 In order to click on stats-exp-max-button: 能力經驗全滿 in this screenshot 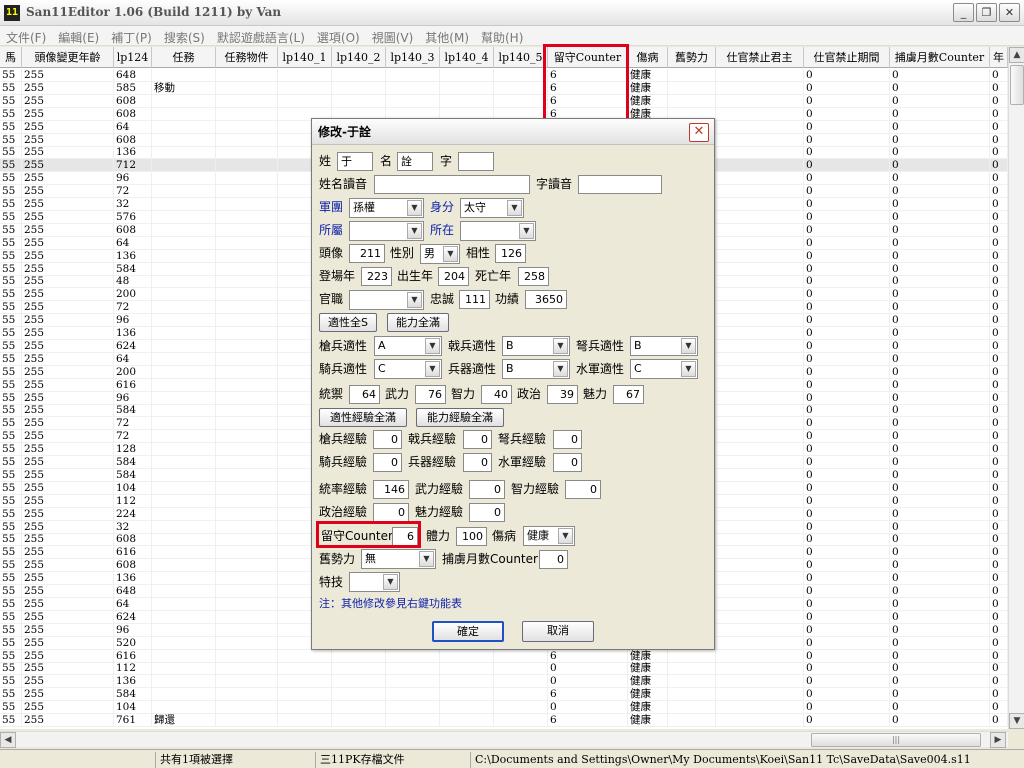, I will do `click(460, 417)`.